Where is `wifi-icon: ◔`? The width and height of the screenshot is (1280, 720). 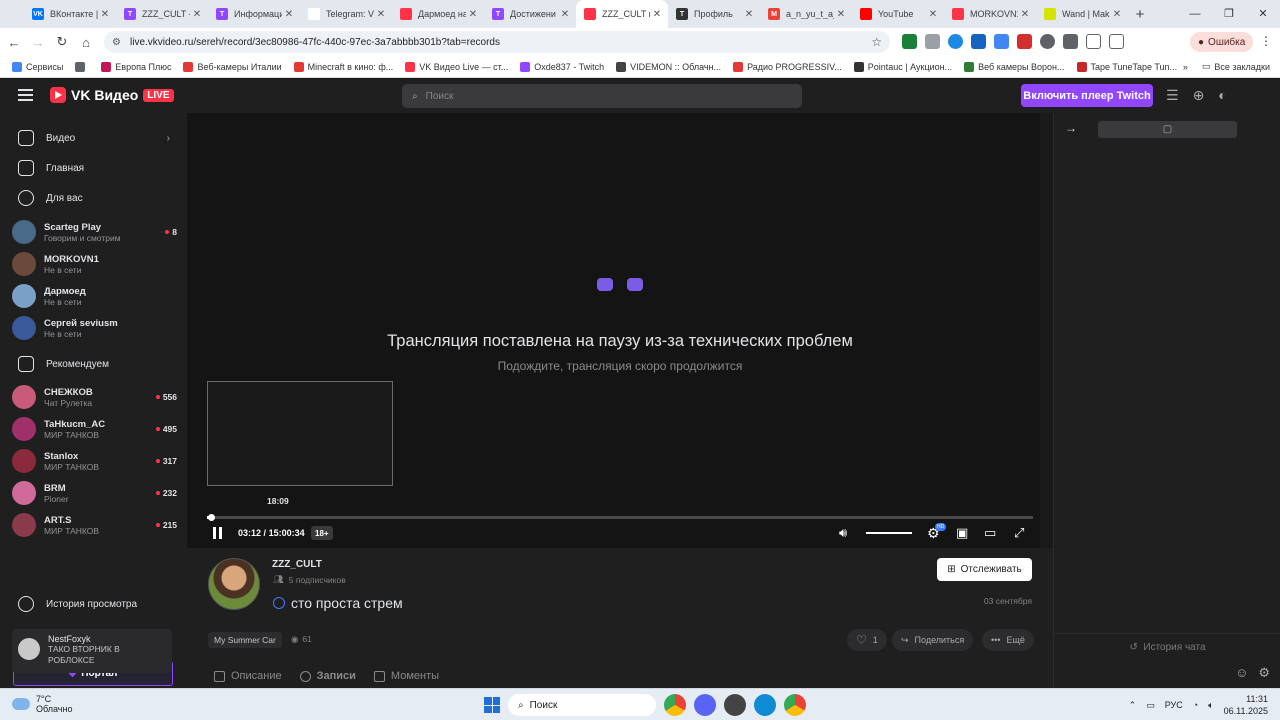 wifi-icon: ◔ is located at coordinates (1195, 705).